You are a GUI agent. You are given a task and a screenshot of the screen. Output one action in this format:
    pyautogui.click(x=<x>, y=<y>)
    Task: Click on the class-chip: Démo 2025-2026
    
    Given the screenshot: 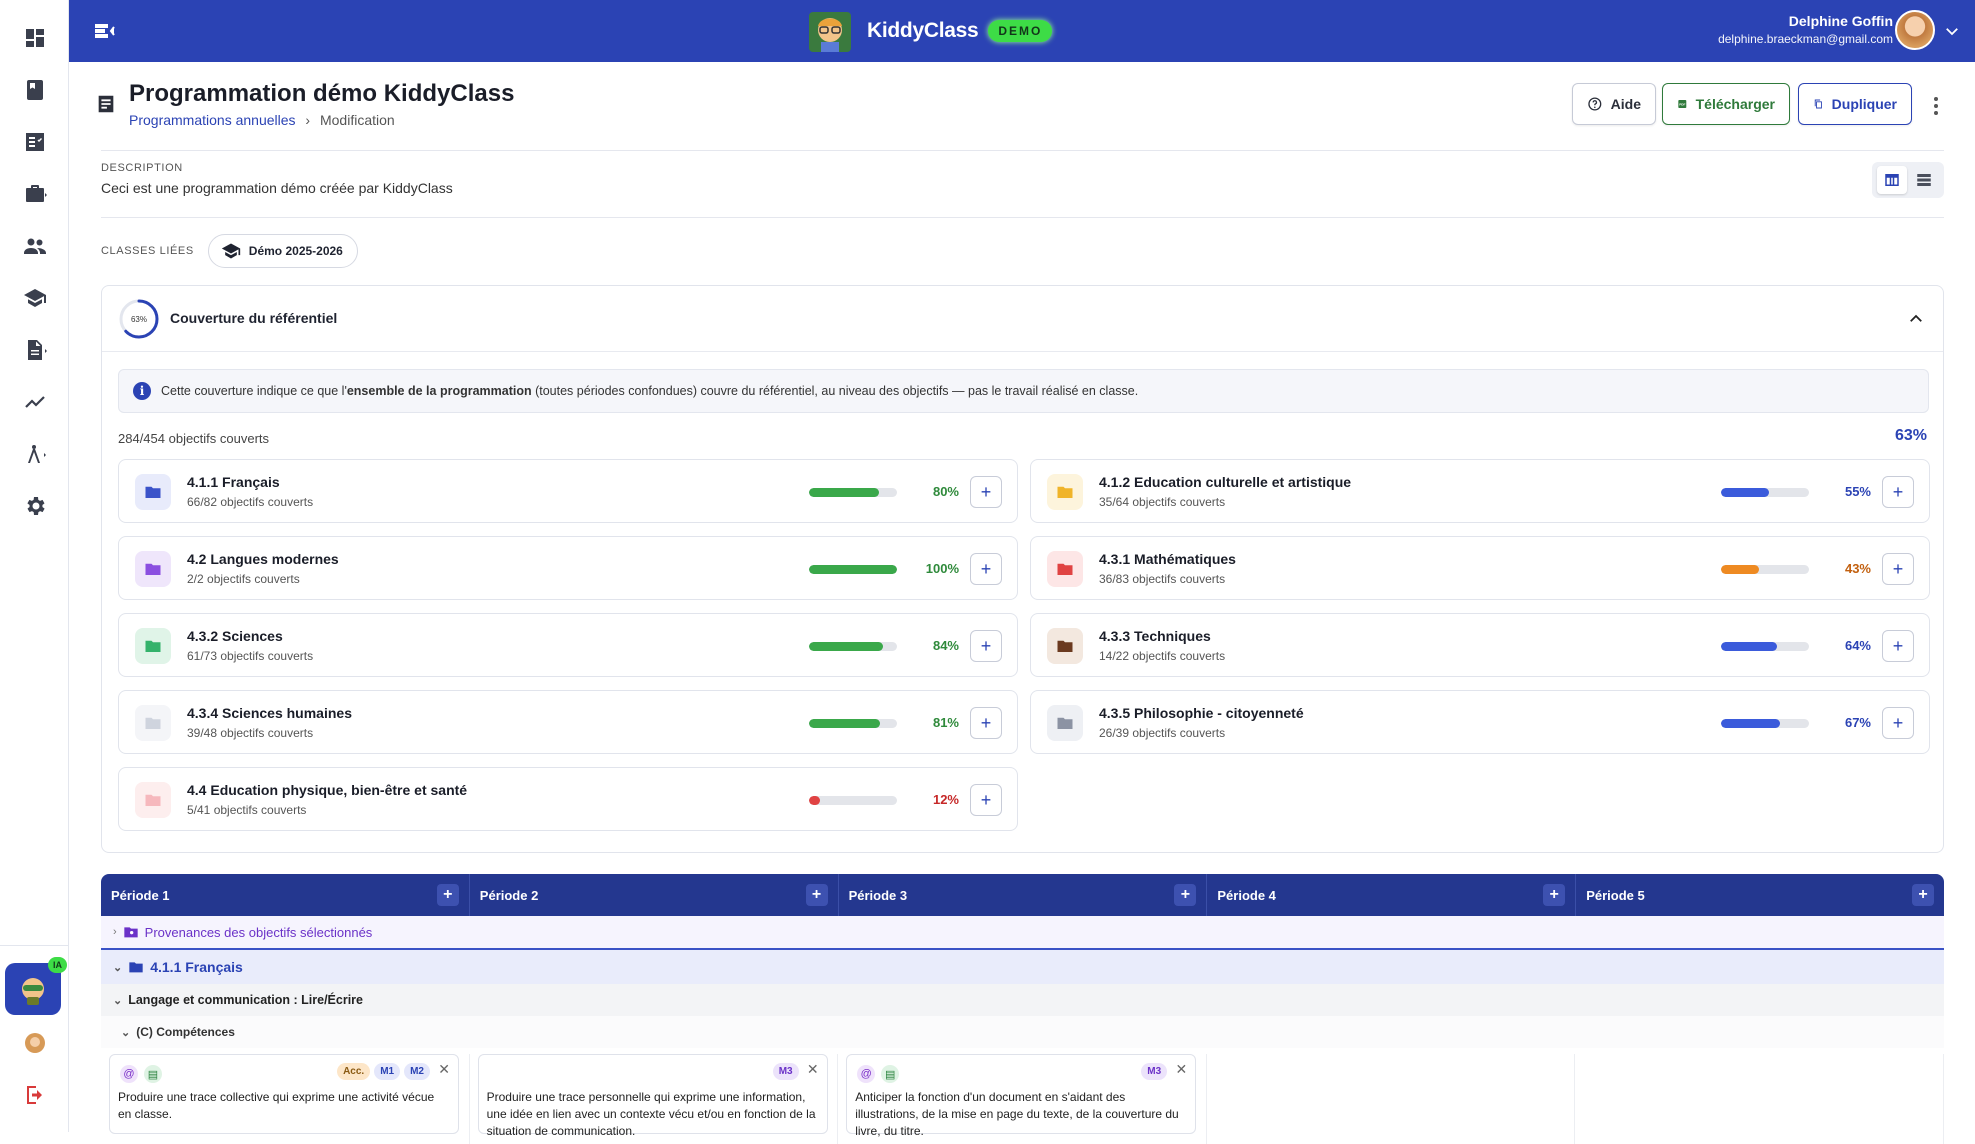 What is the action you would take?
    pyautogui.click(x=282, y=251)
    